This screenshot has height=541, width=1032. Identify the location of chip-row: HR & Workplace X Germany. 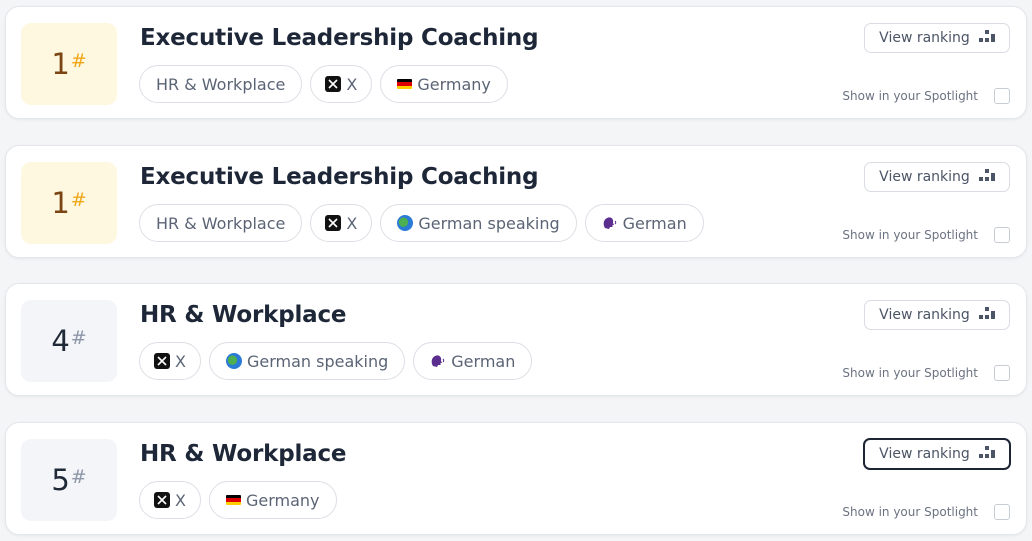
(323, 84).